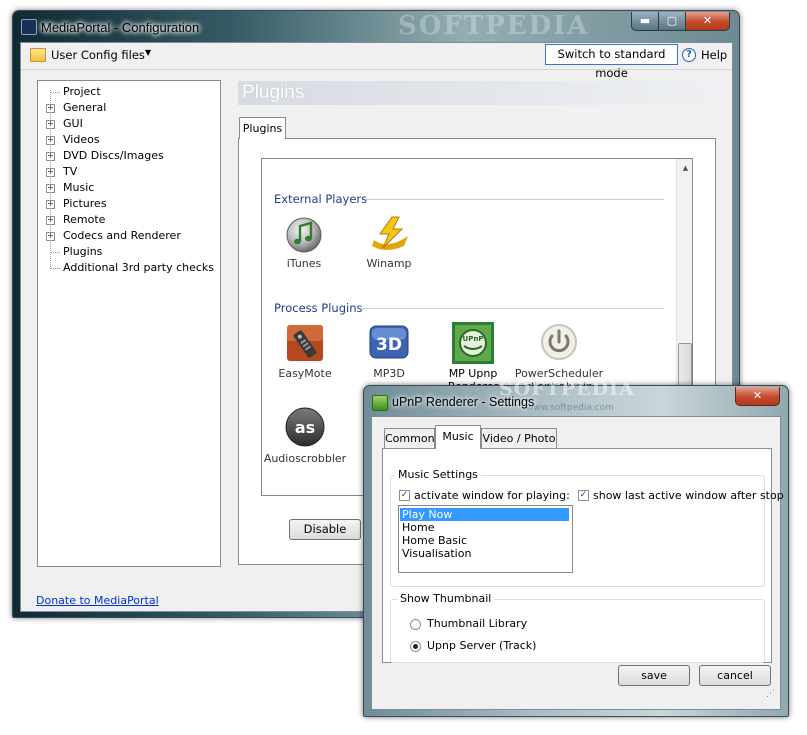 Image resolution: width=807 pixels, height=735 pixels. What do you see at coordinates (611, 62) in the screenshot?
I see `switch-to-standard-mode-button: Switch to standard mode` at bounding box center [611, 62].